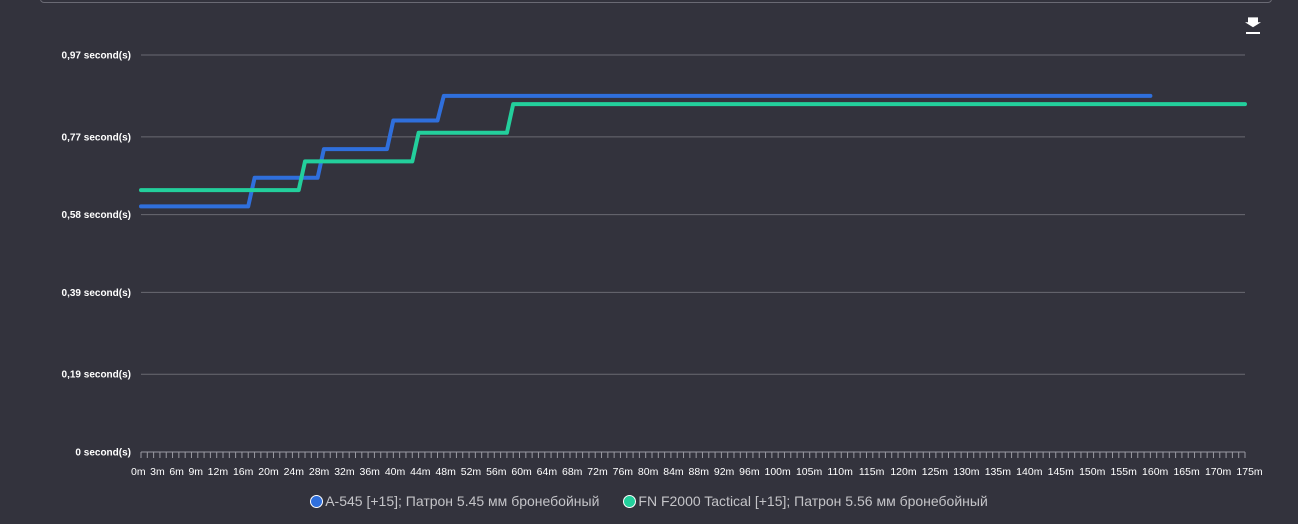 Image resolution: width=1298 pixels, height=524 pixels. What do you see at coordinates (445, 472) in the screenshot?
I see `x-tick-label: 48m` at bounding box center [445, 472].